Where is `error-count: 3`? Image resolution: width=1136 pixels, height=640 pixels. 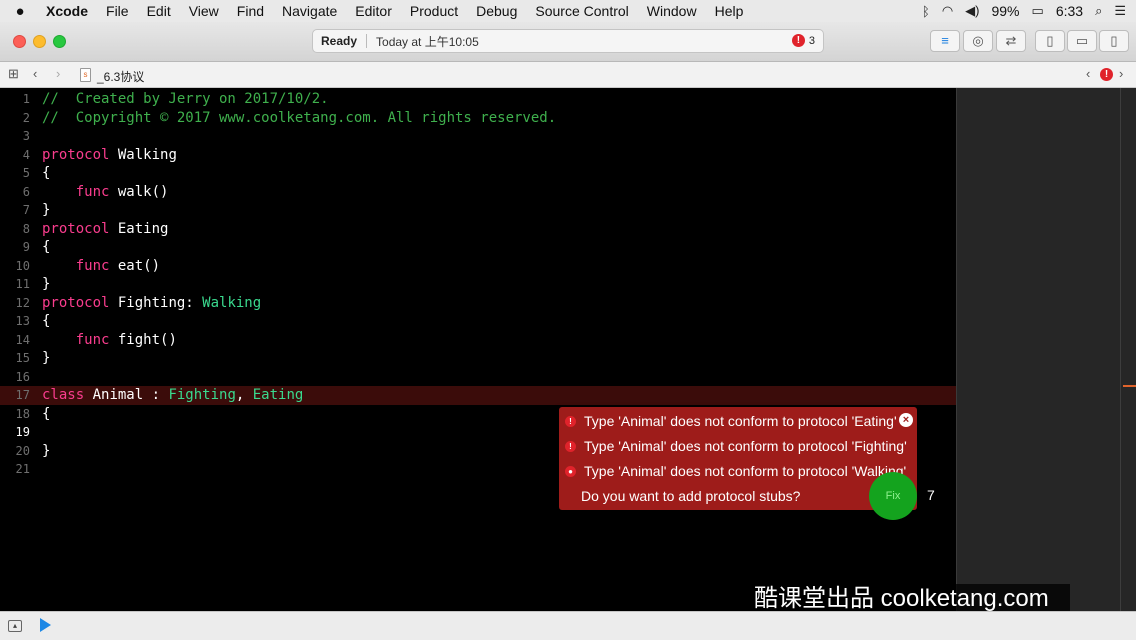
error-count: 3 is located at coordinates (811, 40).